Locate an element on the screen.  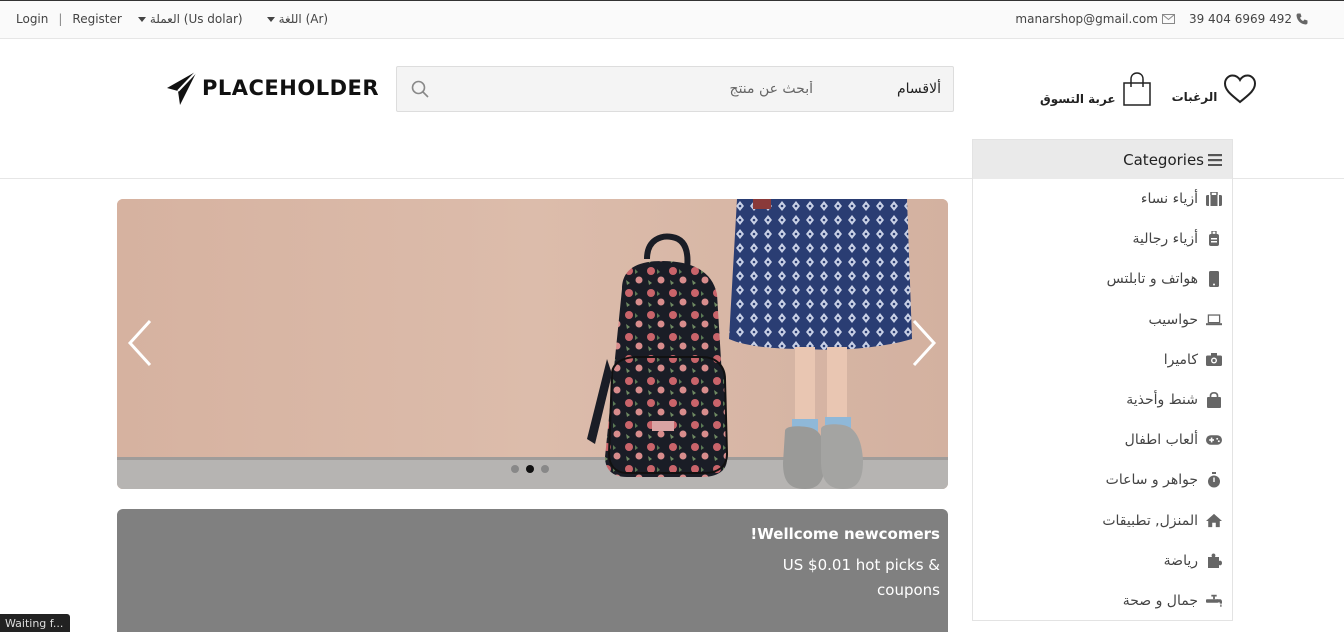
site-logo: PLACEHOLDER is located at coordinates (272, 88).